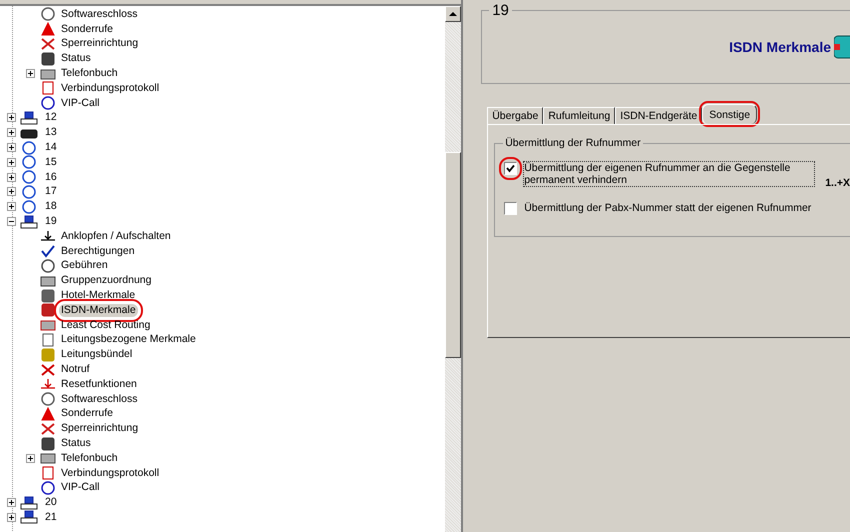 The height and width of the screenshot is (532, 850). I want to click on vertical-scrollbar, so click(453, 269).